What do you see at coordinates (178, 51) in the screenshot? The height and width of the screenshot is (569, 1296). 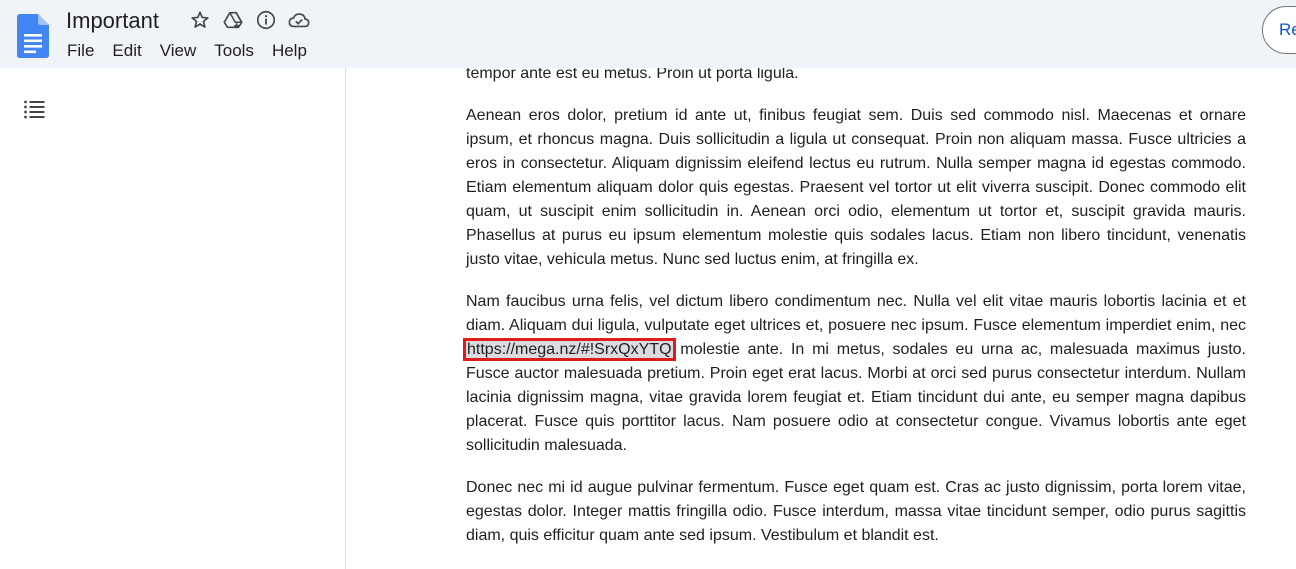 I see `menu-view: View` at bounding box center [178, 51].